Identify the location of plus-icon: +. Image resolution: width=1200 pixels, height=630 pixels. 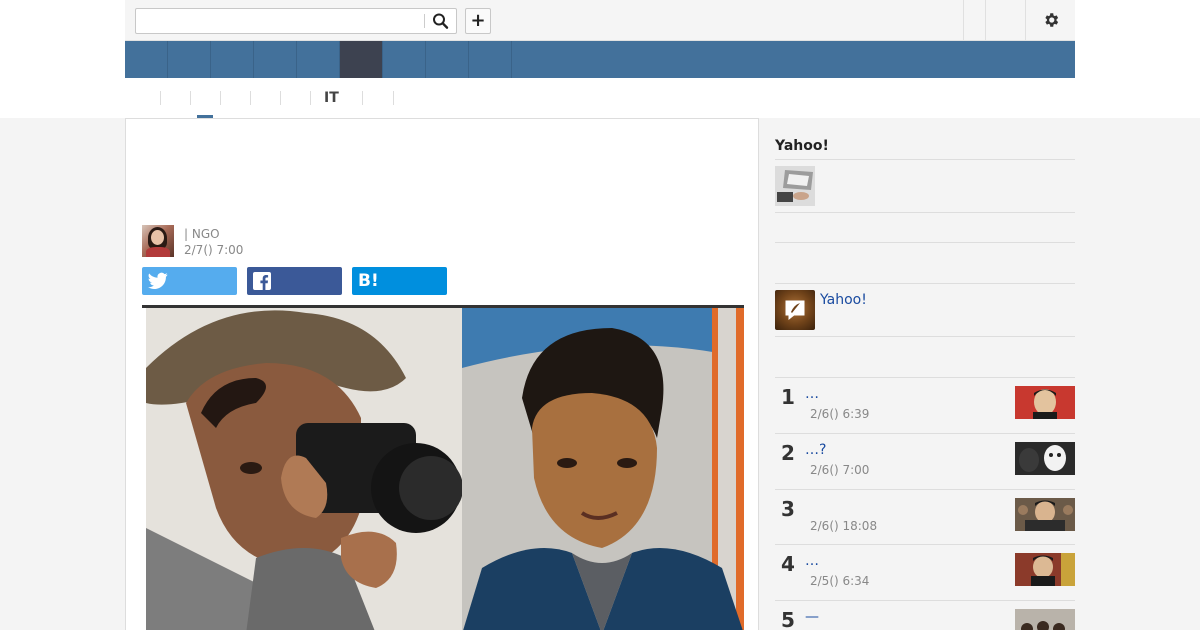
(478, 20).